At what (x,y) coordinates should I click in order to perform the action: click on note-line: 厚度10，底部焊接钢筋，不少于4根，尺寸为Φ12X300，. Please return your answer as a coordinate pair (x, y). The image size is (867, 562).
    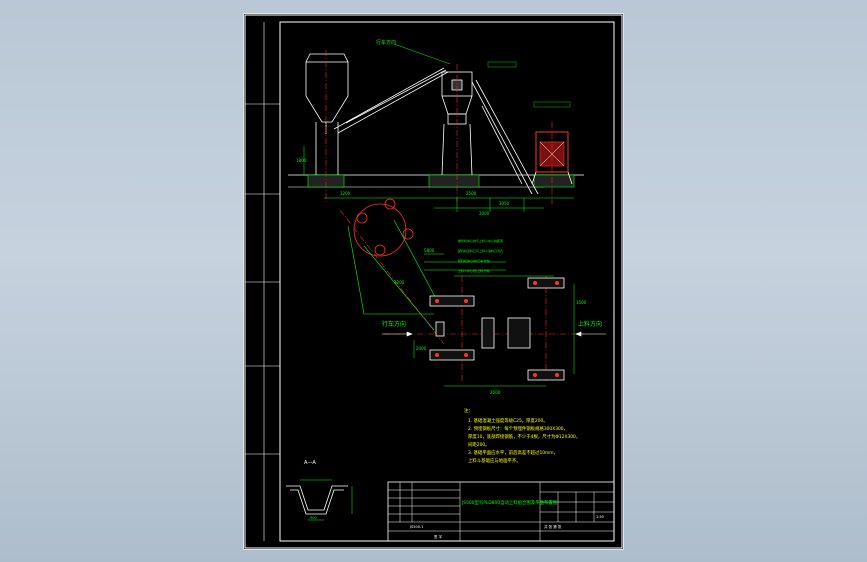
    Looking at the image, I should click on (524, 436).